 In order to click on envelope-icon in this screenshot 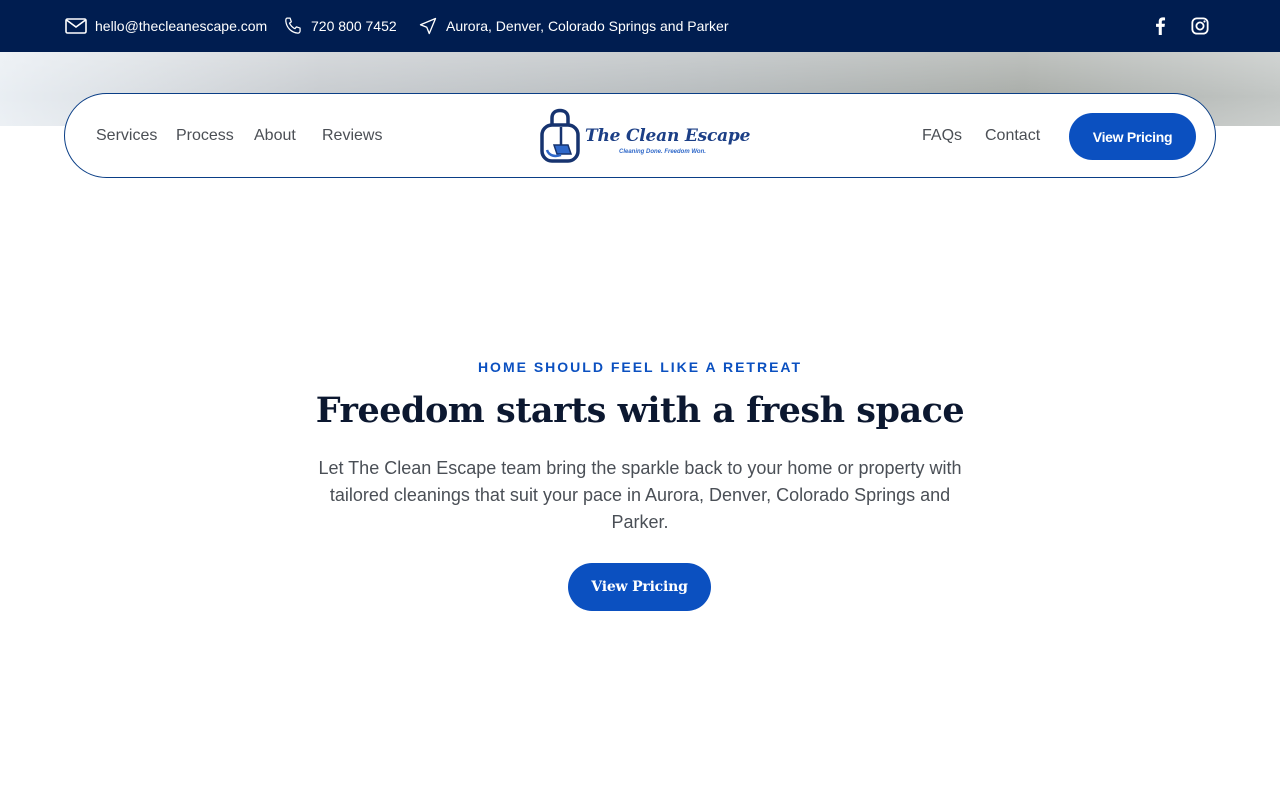, I will do `click(76, 26)`.